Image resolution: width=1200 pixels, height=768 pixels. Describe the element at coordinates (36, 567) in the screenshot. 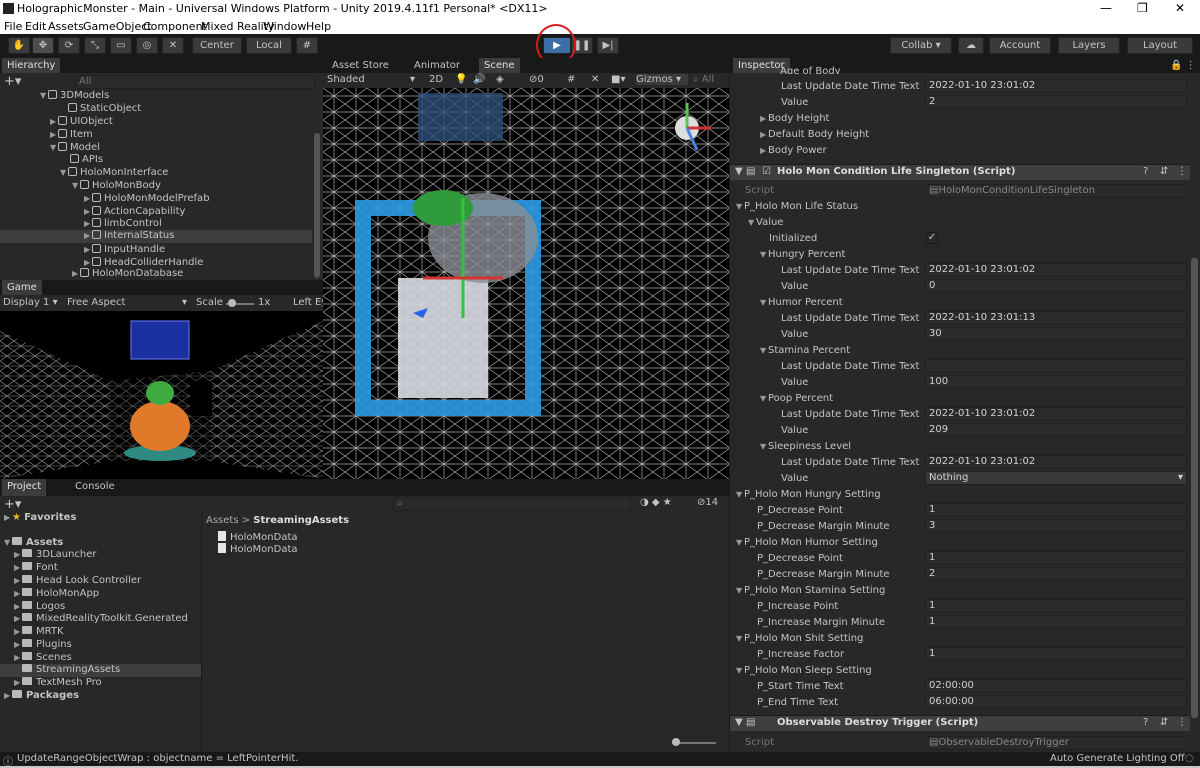

I see `folder-item: ▶ Font` at that location.